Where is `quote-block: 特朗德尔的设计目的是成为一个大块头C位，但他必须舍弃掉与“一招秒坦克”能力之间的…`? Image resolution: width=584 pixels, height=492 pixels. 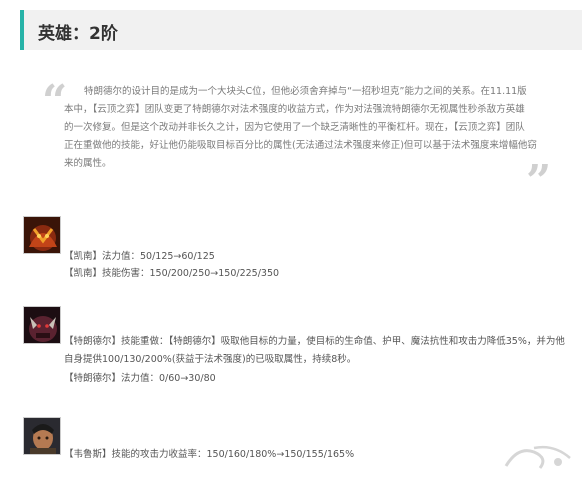
quote-block: 特朗德尔的设计目的是成为一个大块头C位，但他必须舍弃掉与“一招秒坦克”能力之间的… is located at coordinates (300, 128).